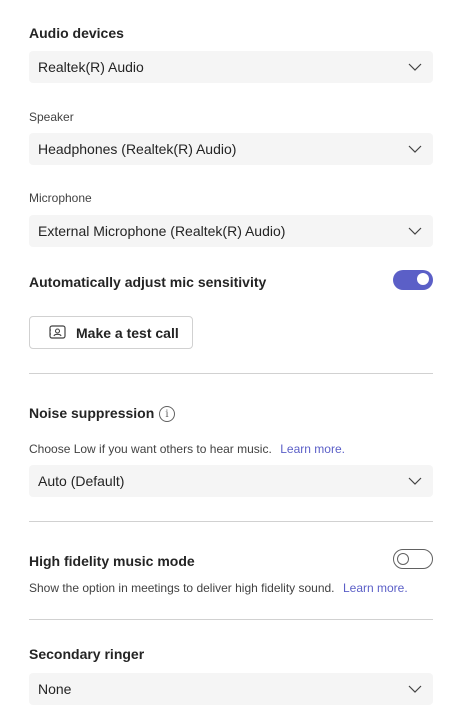  I want to click on noise-suppression-dropdown: Auto (Default), so click(231, 481).